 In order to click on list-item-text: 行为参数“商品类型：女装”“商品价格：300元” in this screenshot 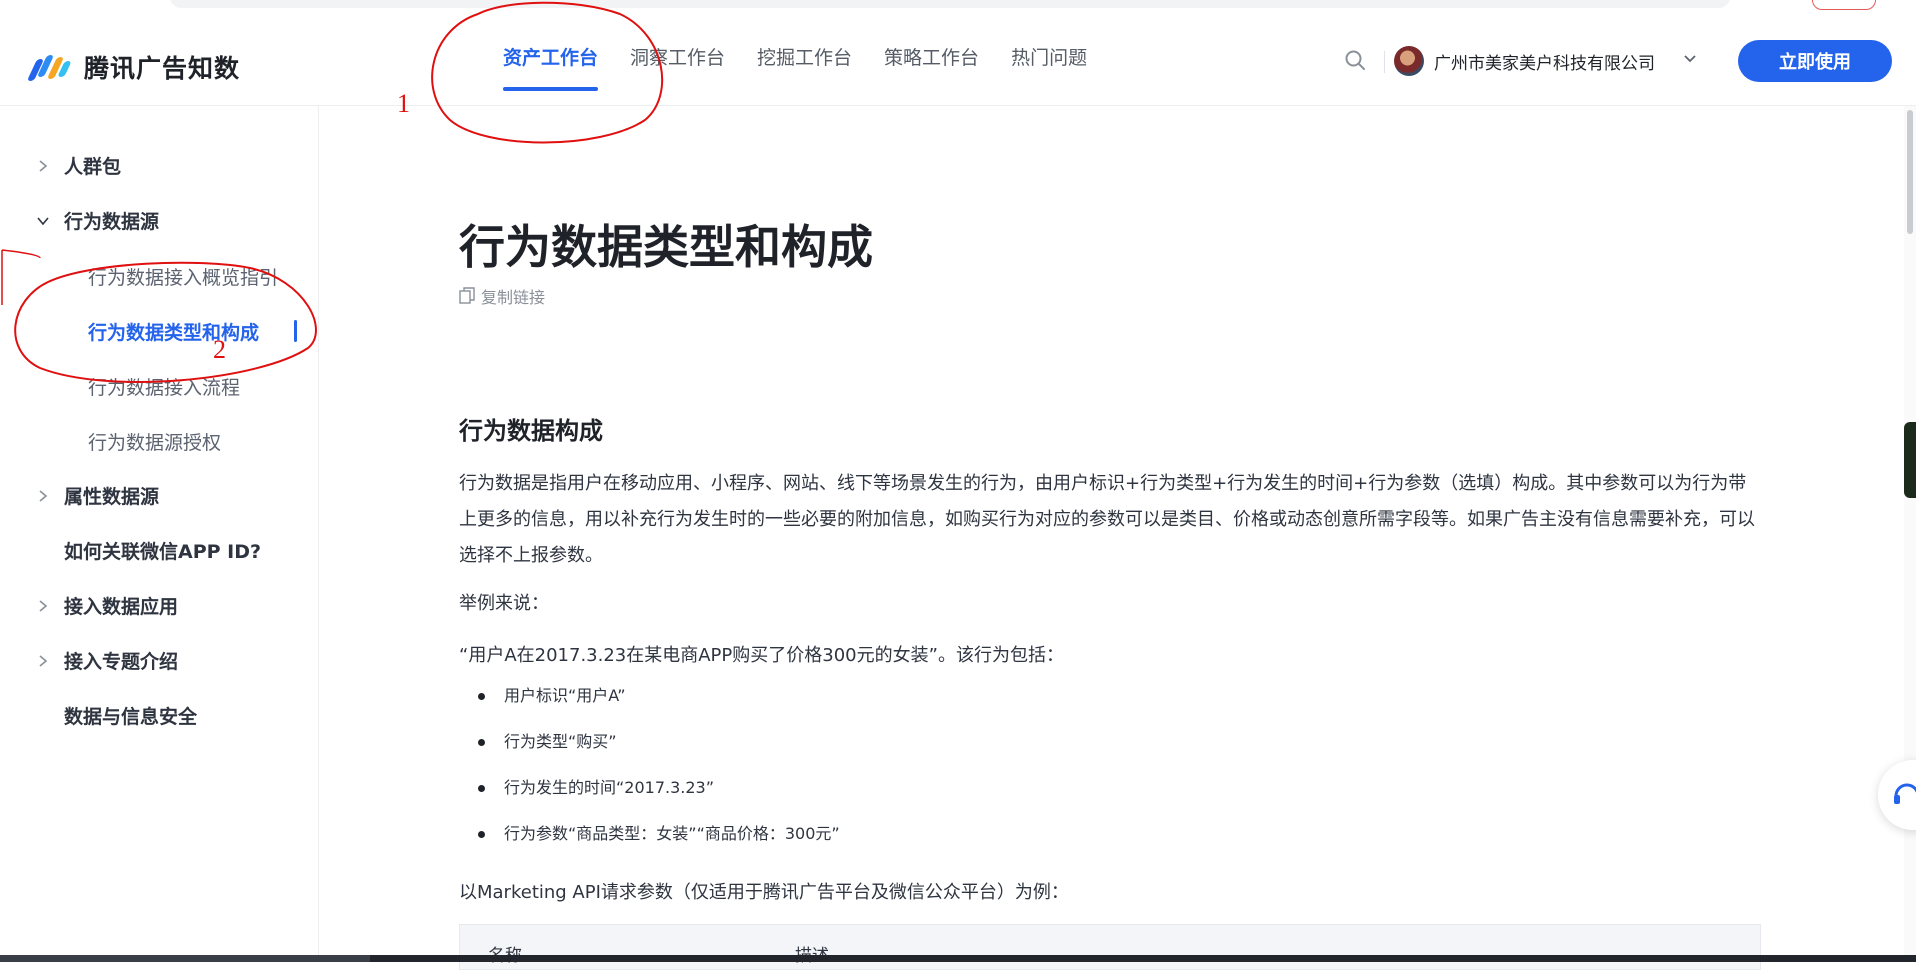, I will do `click(672, 833)`.